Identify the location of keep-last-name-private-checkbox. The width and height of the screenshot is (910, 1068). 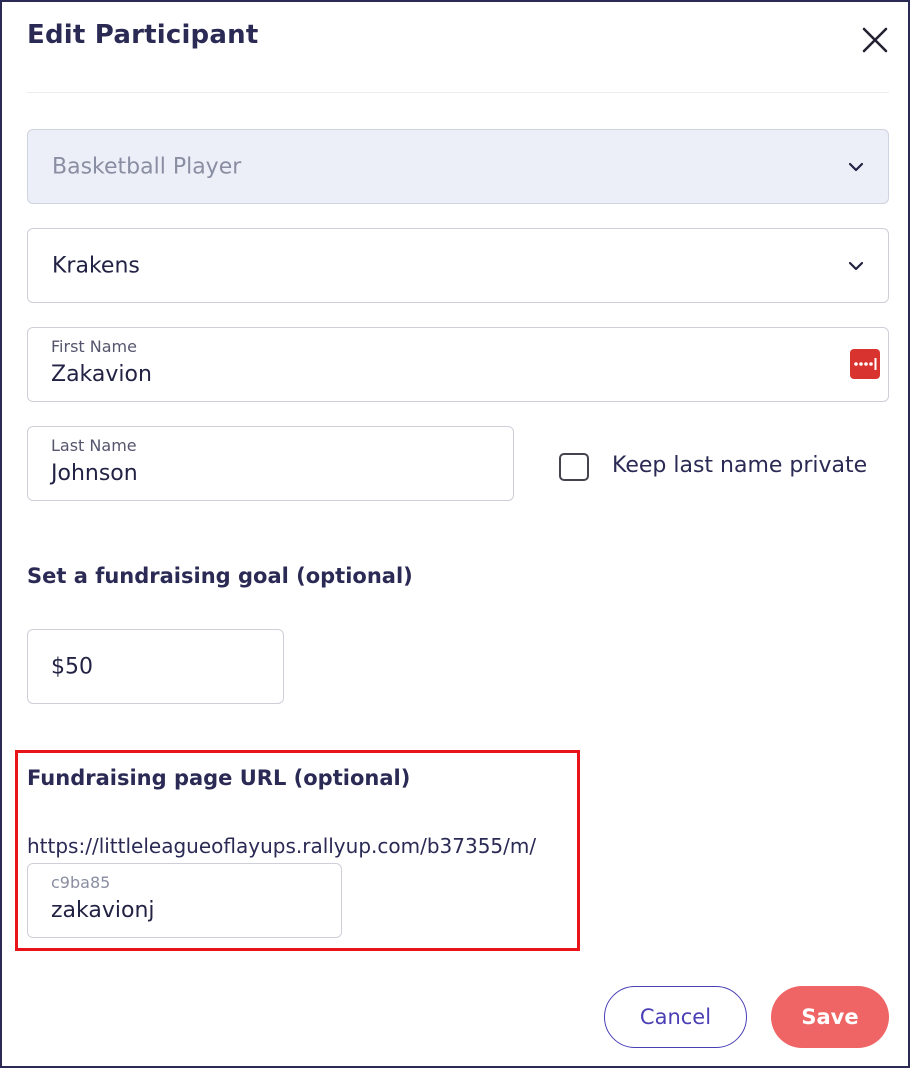
(574, 467).